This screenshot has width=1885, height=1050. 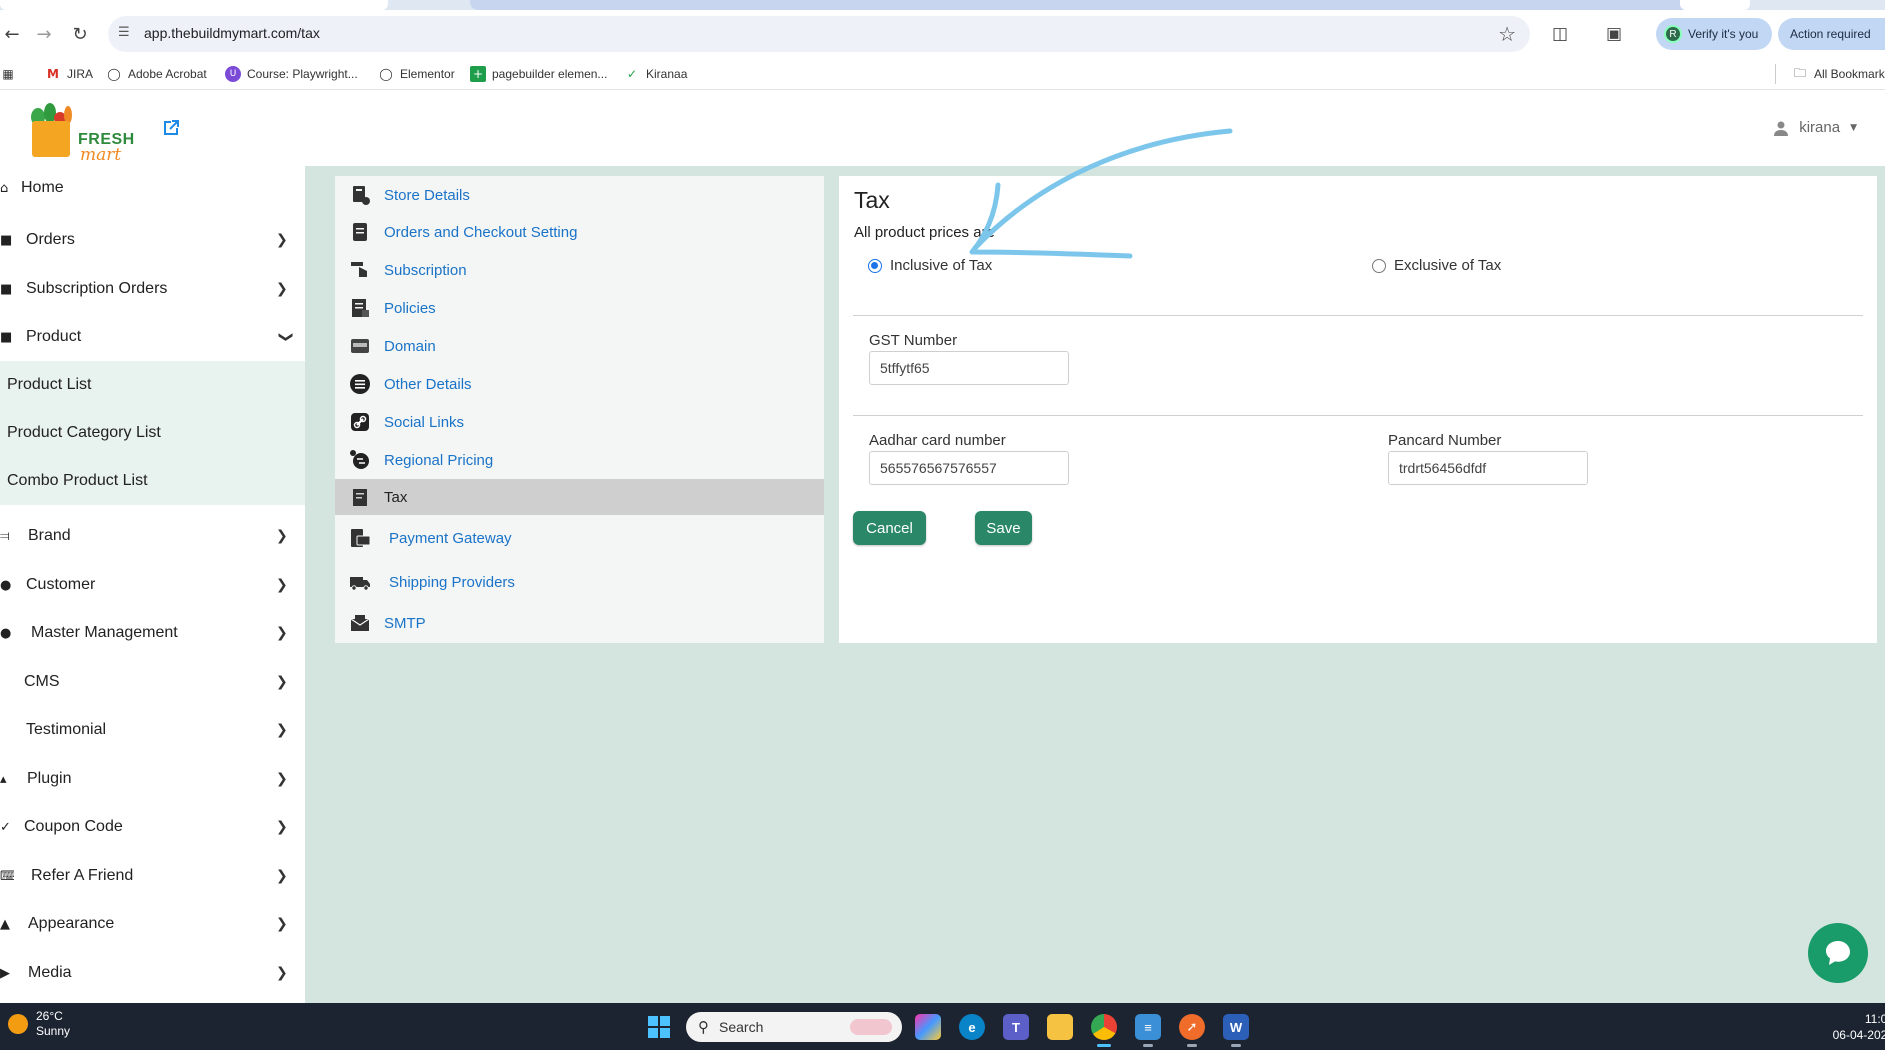 What do you see at coordinates (152, 536) in the screenshot?
I see `sidebar-item-brand: ⫤ Brand ❯` at bounding box center [152, 536].